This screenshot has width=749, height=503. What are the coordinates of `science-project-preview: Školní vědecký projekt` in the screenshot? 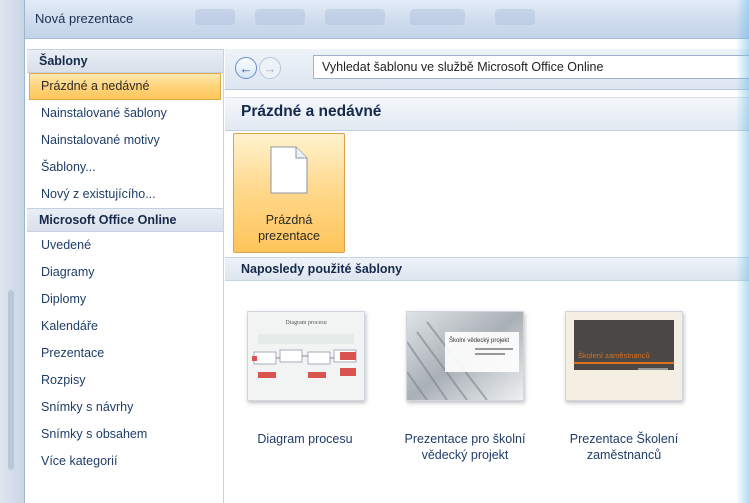 It's located at (464, 356).